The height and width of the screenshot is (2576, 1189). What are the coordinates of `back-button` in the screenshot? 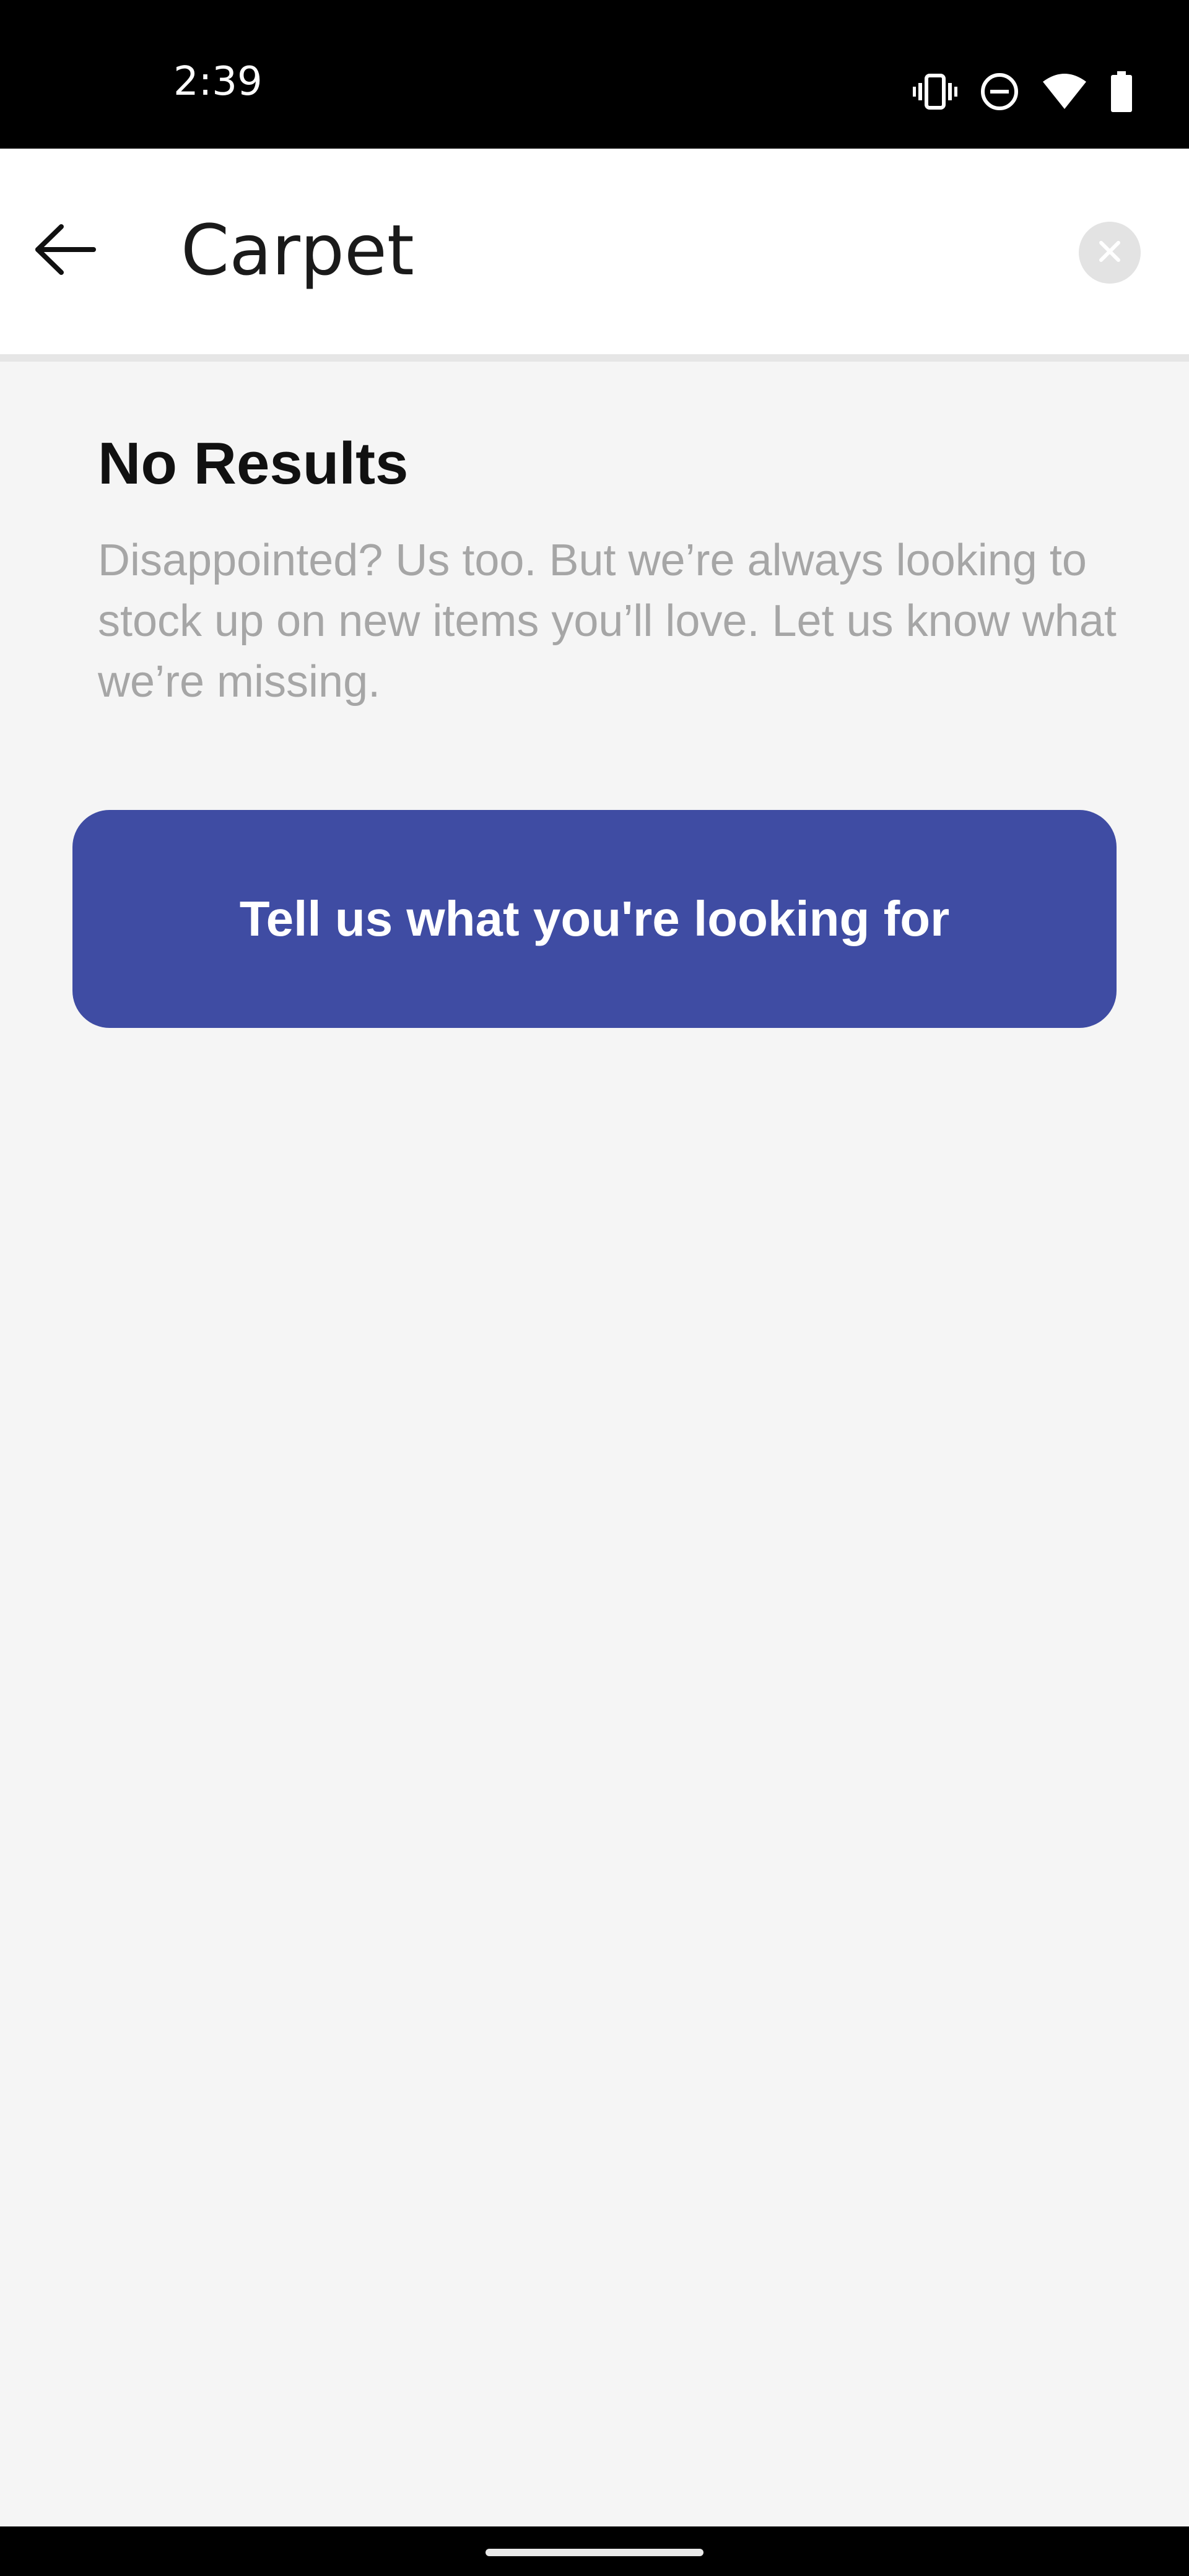 It's located at (65, 250).